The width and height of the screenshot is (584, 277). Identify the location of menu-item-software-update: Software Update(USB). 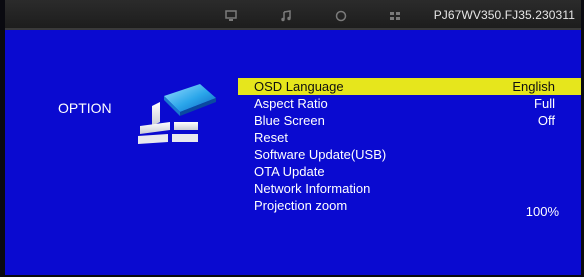
(409, 154).